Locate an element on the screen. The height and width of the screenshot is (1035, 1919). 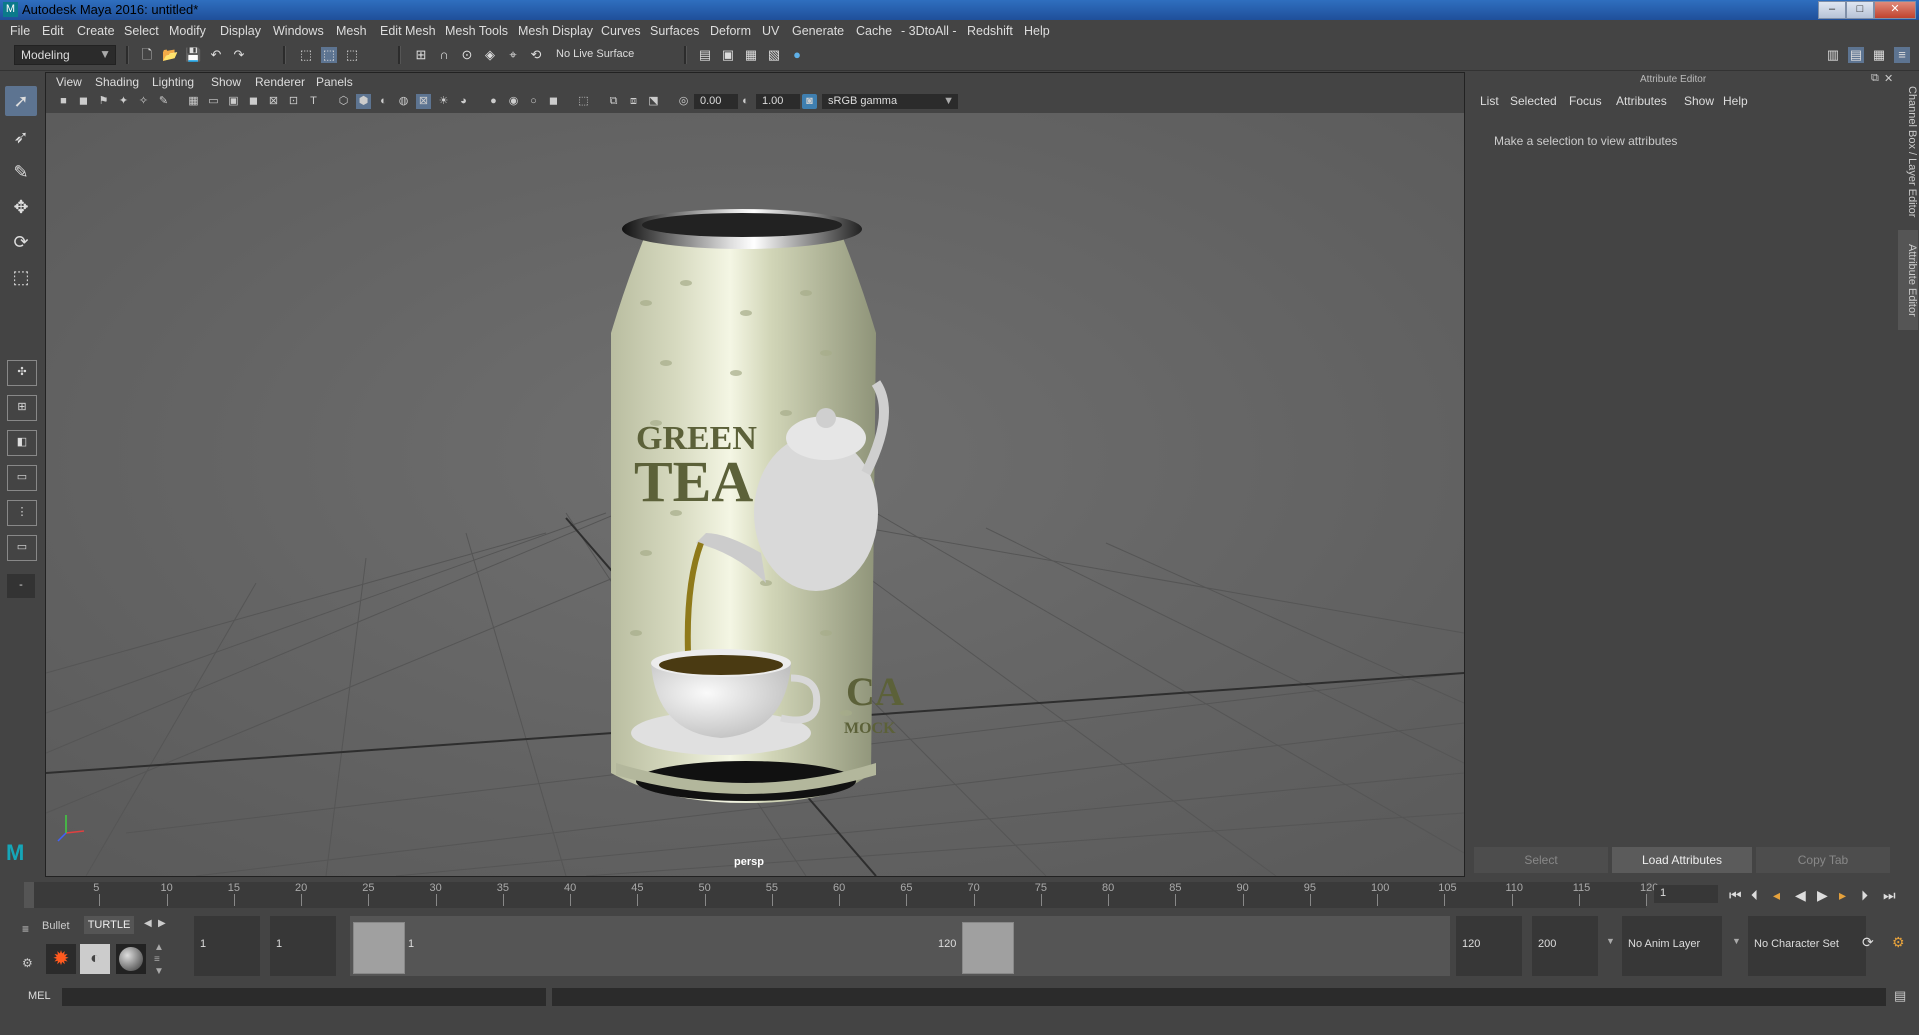
maximize-button: □ is located at coordinates (1860, 10).